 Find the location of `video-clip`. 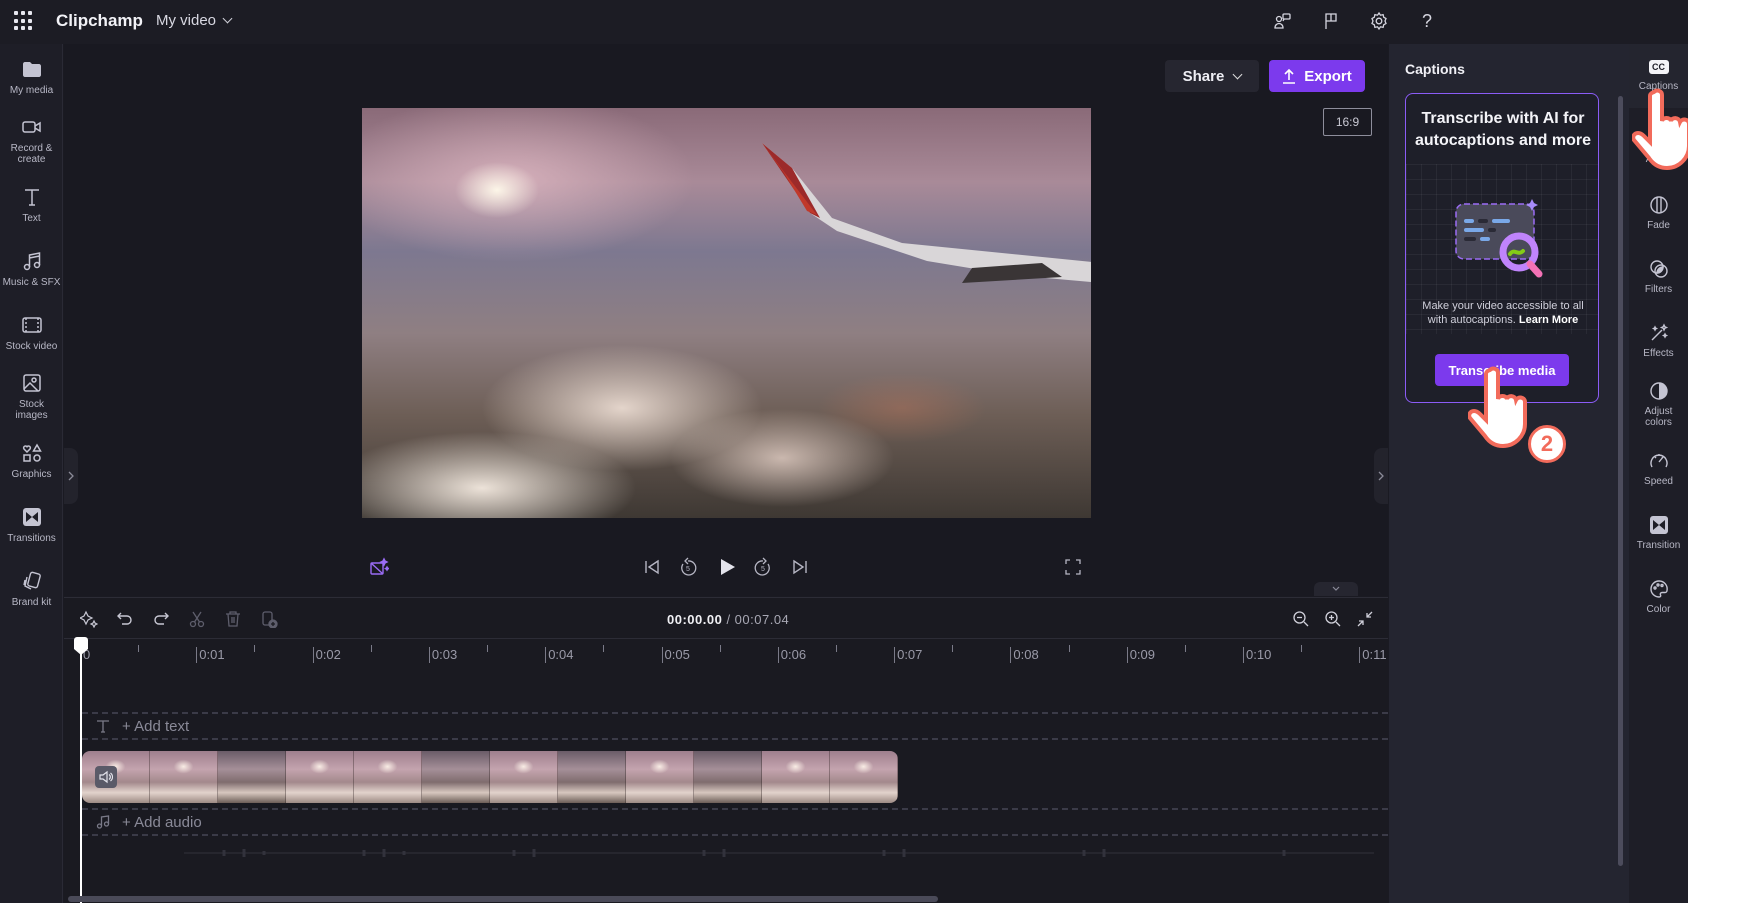

video-clip is located at coordinates (490, 777).